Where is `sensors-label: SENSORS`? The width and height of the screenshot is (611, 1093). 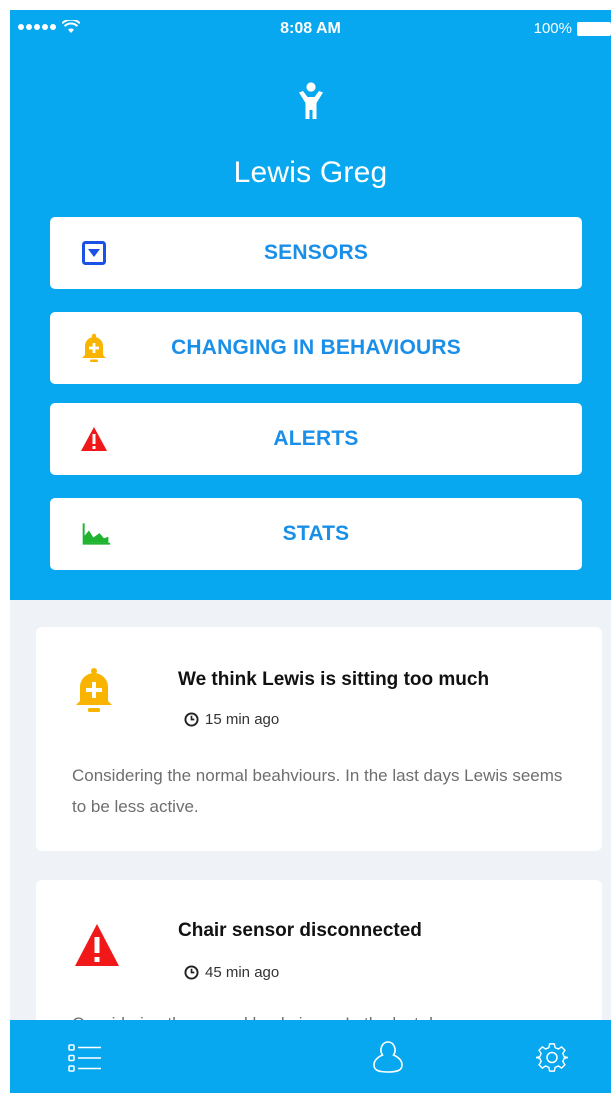
sensors-label: SENSORS is located at coordinates (316, 252).